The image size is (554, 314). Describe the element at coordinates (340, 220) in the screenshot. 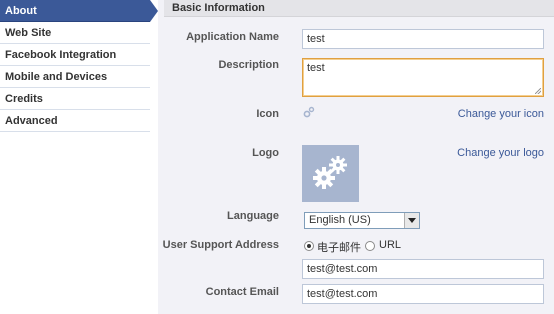

I see `language-value: English (US)` at that location.